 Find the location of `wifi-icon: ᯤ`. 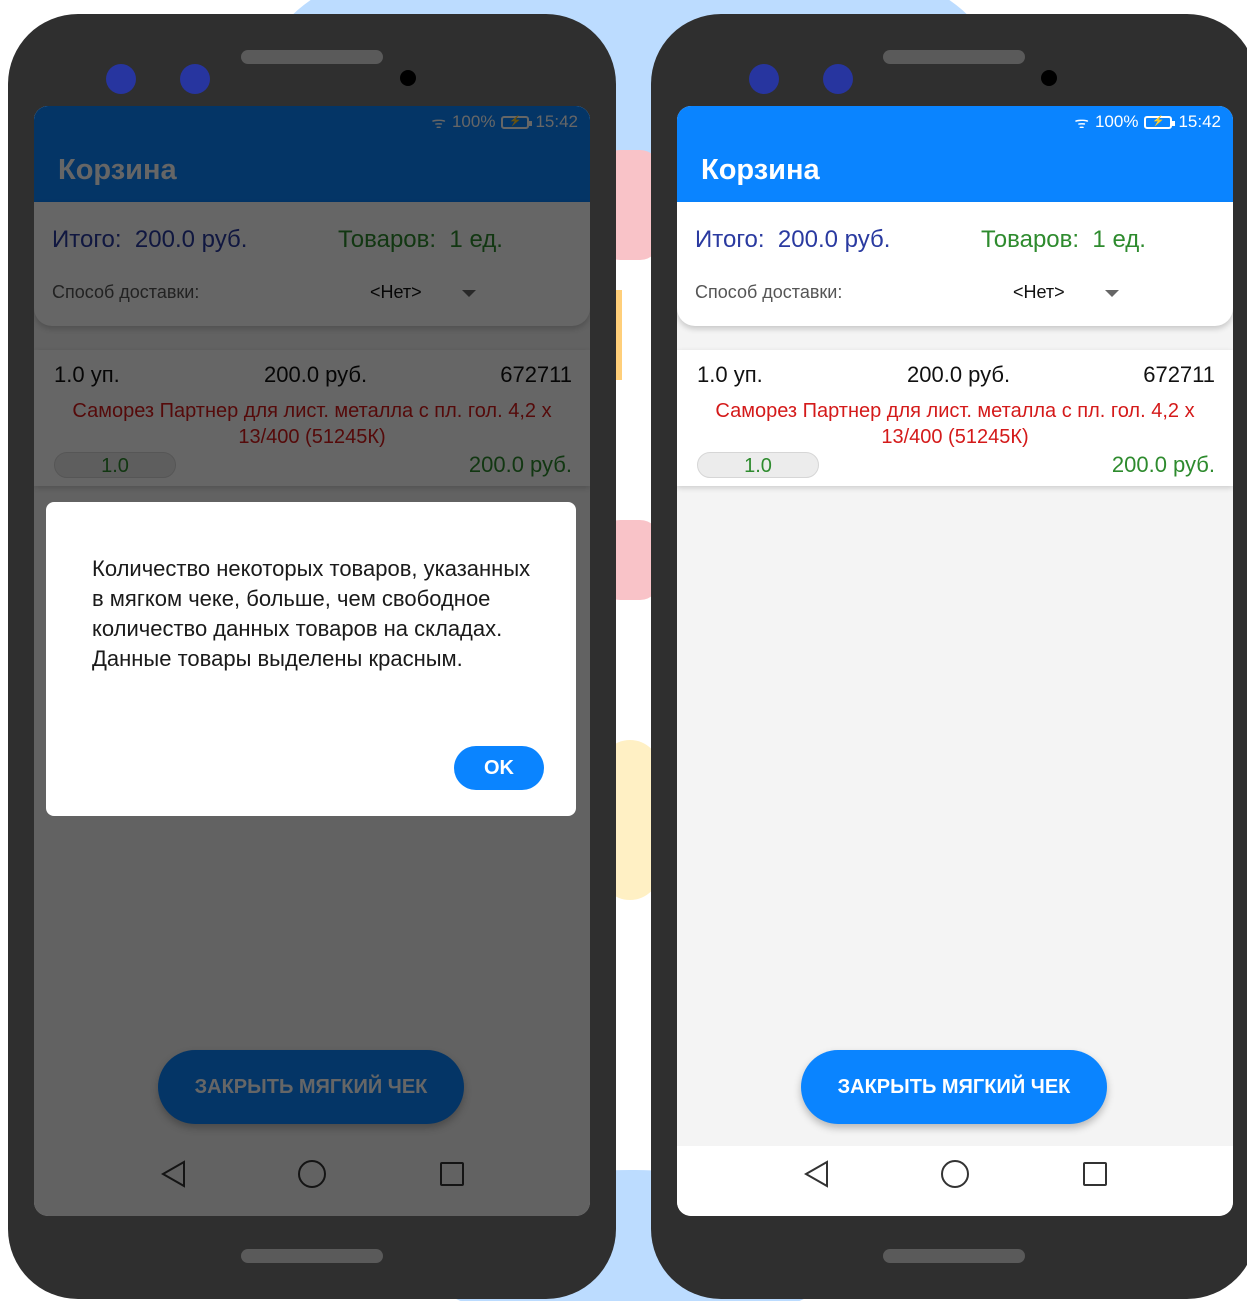

wifi-icon: ᯤ is located at coordinates (1081, 123).